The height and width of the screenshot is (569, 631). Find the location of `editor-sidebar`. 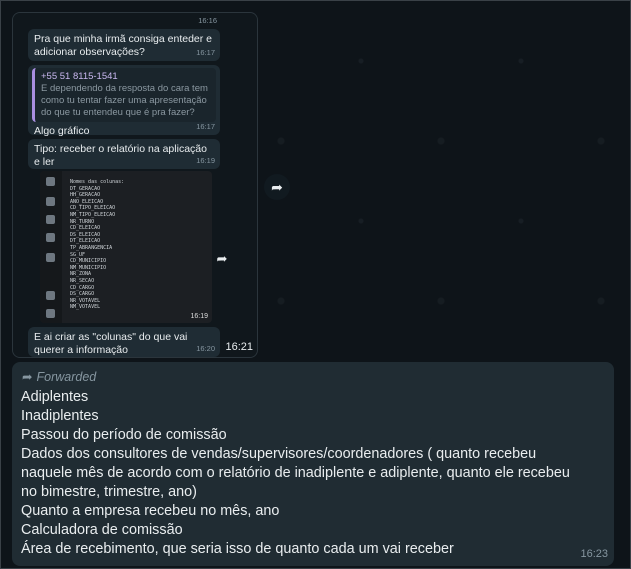

editor-sidebar is located at coordinates (51, 247).